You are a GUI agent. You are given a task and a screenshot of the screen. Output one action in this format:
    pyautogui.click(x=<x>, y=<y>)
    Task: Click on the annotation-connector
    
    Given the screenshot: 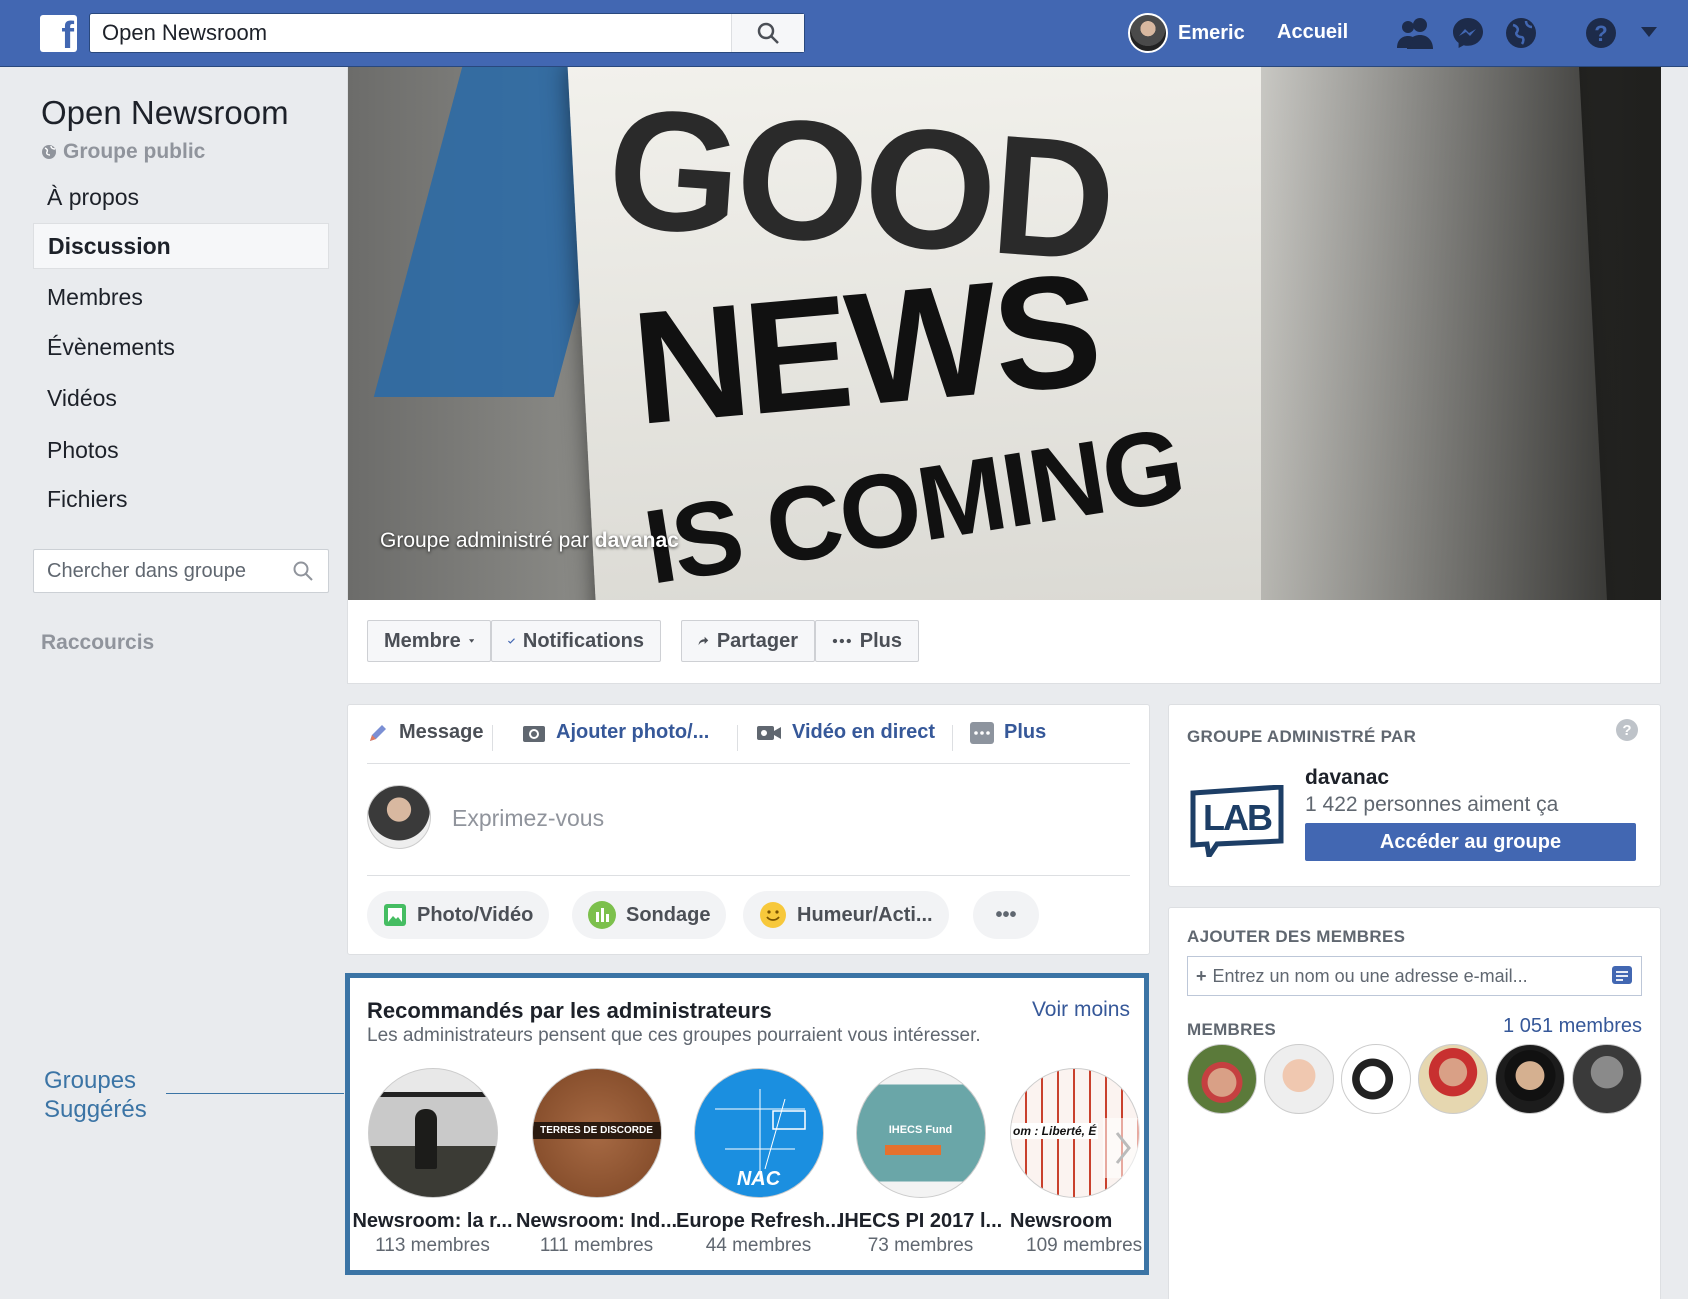 What is the action you would take?
    pyautogui.click(x=255, y=1093)
    